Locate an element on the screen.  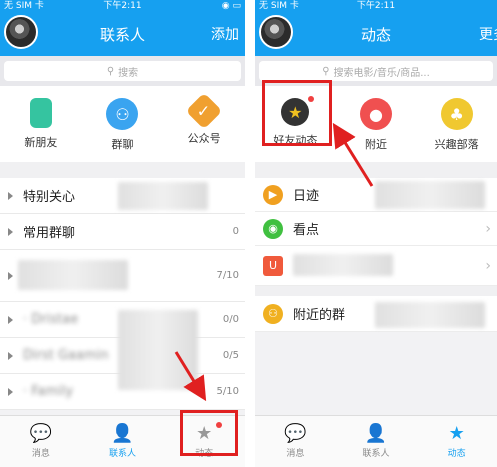
interest-tribe-button: ♣ 兴趣部落 is located at coordinates (457, 125).